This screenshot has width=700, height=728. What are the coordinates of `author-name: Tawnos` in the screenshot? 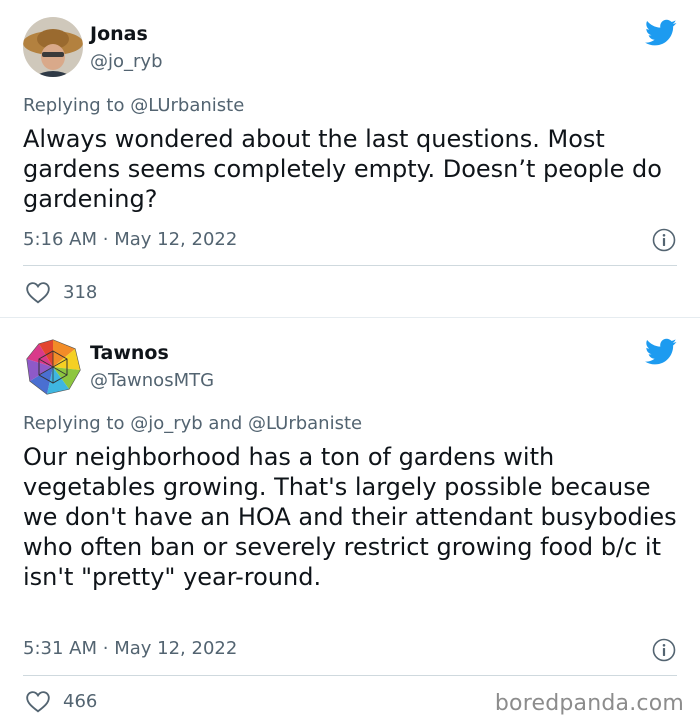 It's located at (129, 353).